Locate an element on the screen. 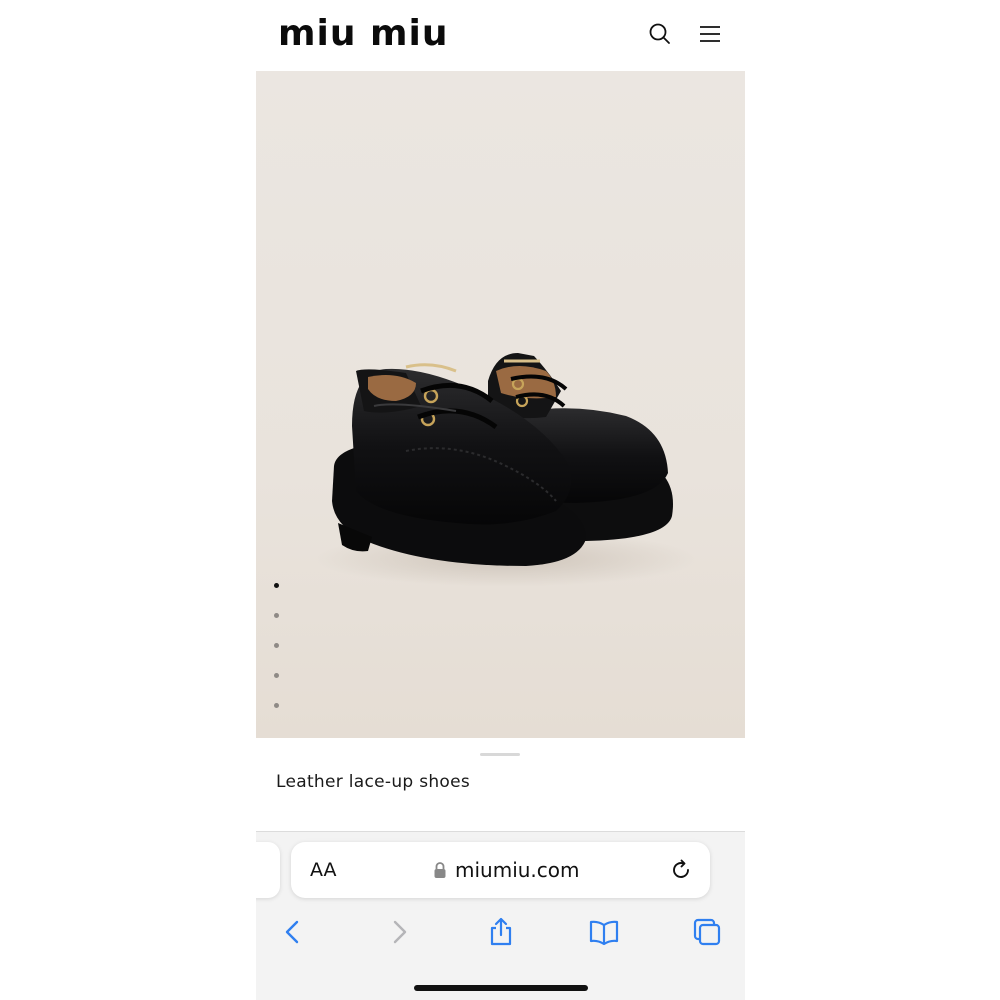  text-size-label: AA is located at coordinates (323, 870).